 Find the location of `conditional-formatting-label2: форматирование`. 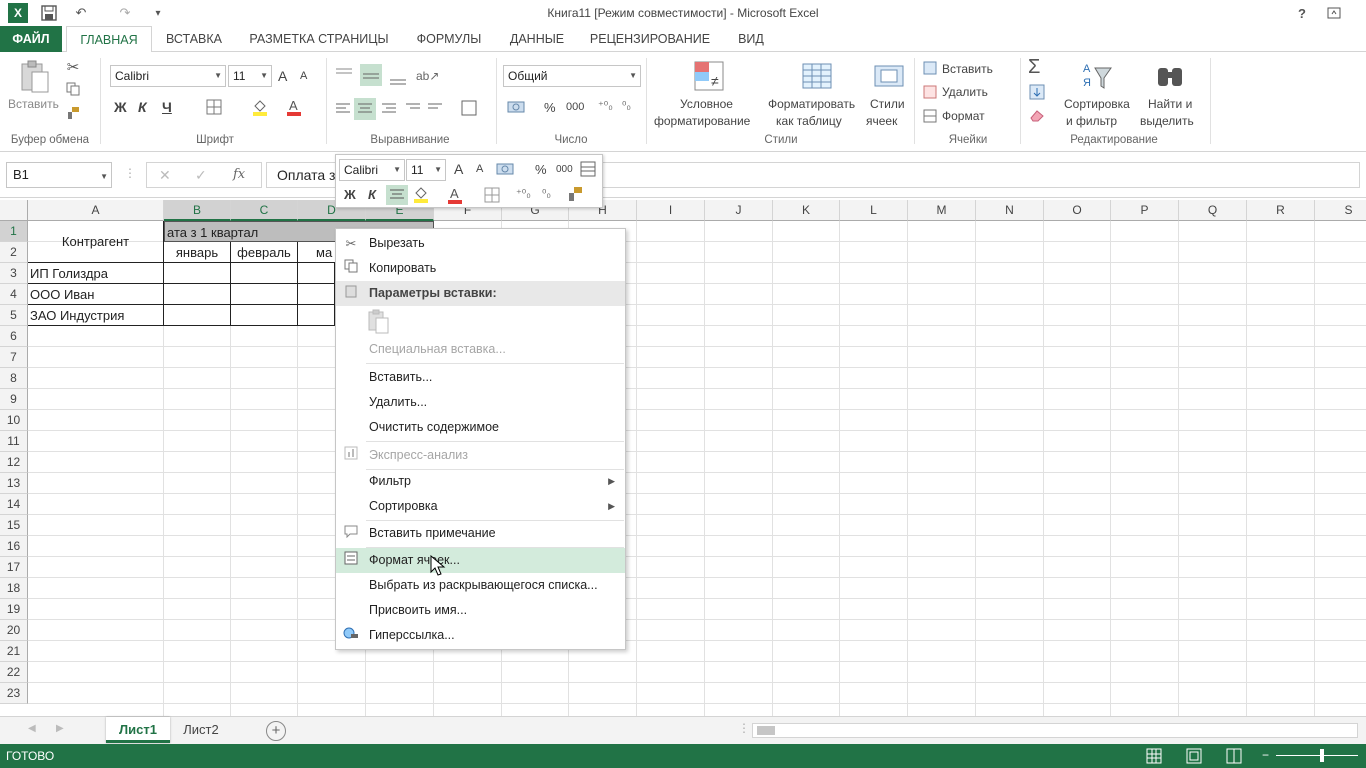

conditional-formatting-label2: форматирование is located at coordinates (702, 121).